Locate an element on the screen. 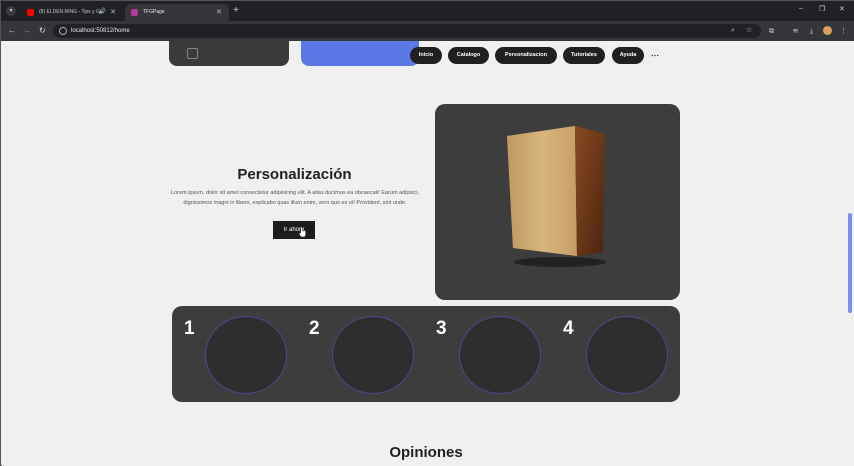 The image size is (854, 466). new-tab-button: + is located at coordinates (236, 11).